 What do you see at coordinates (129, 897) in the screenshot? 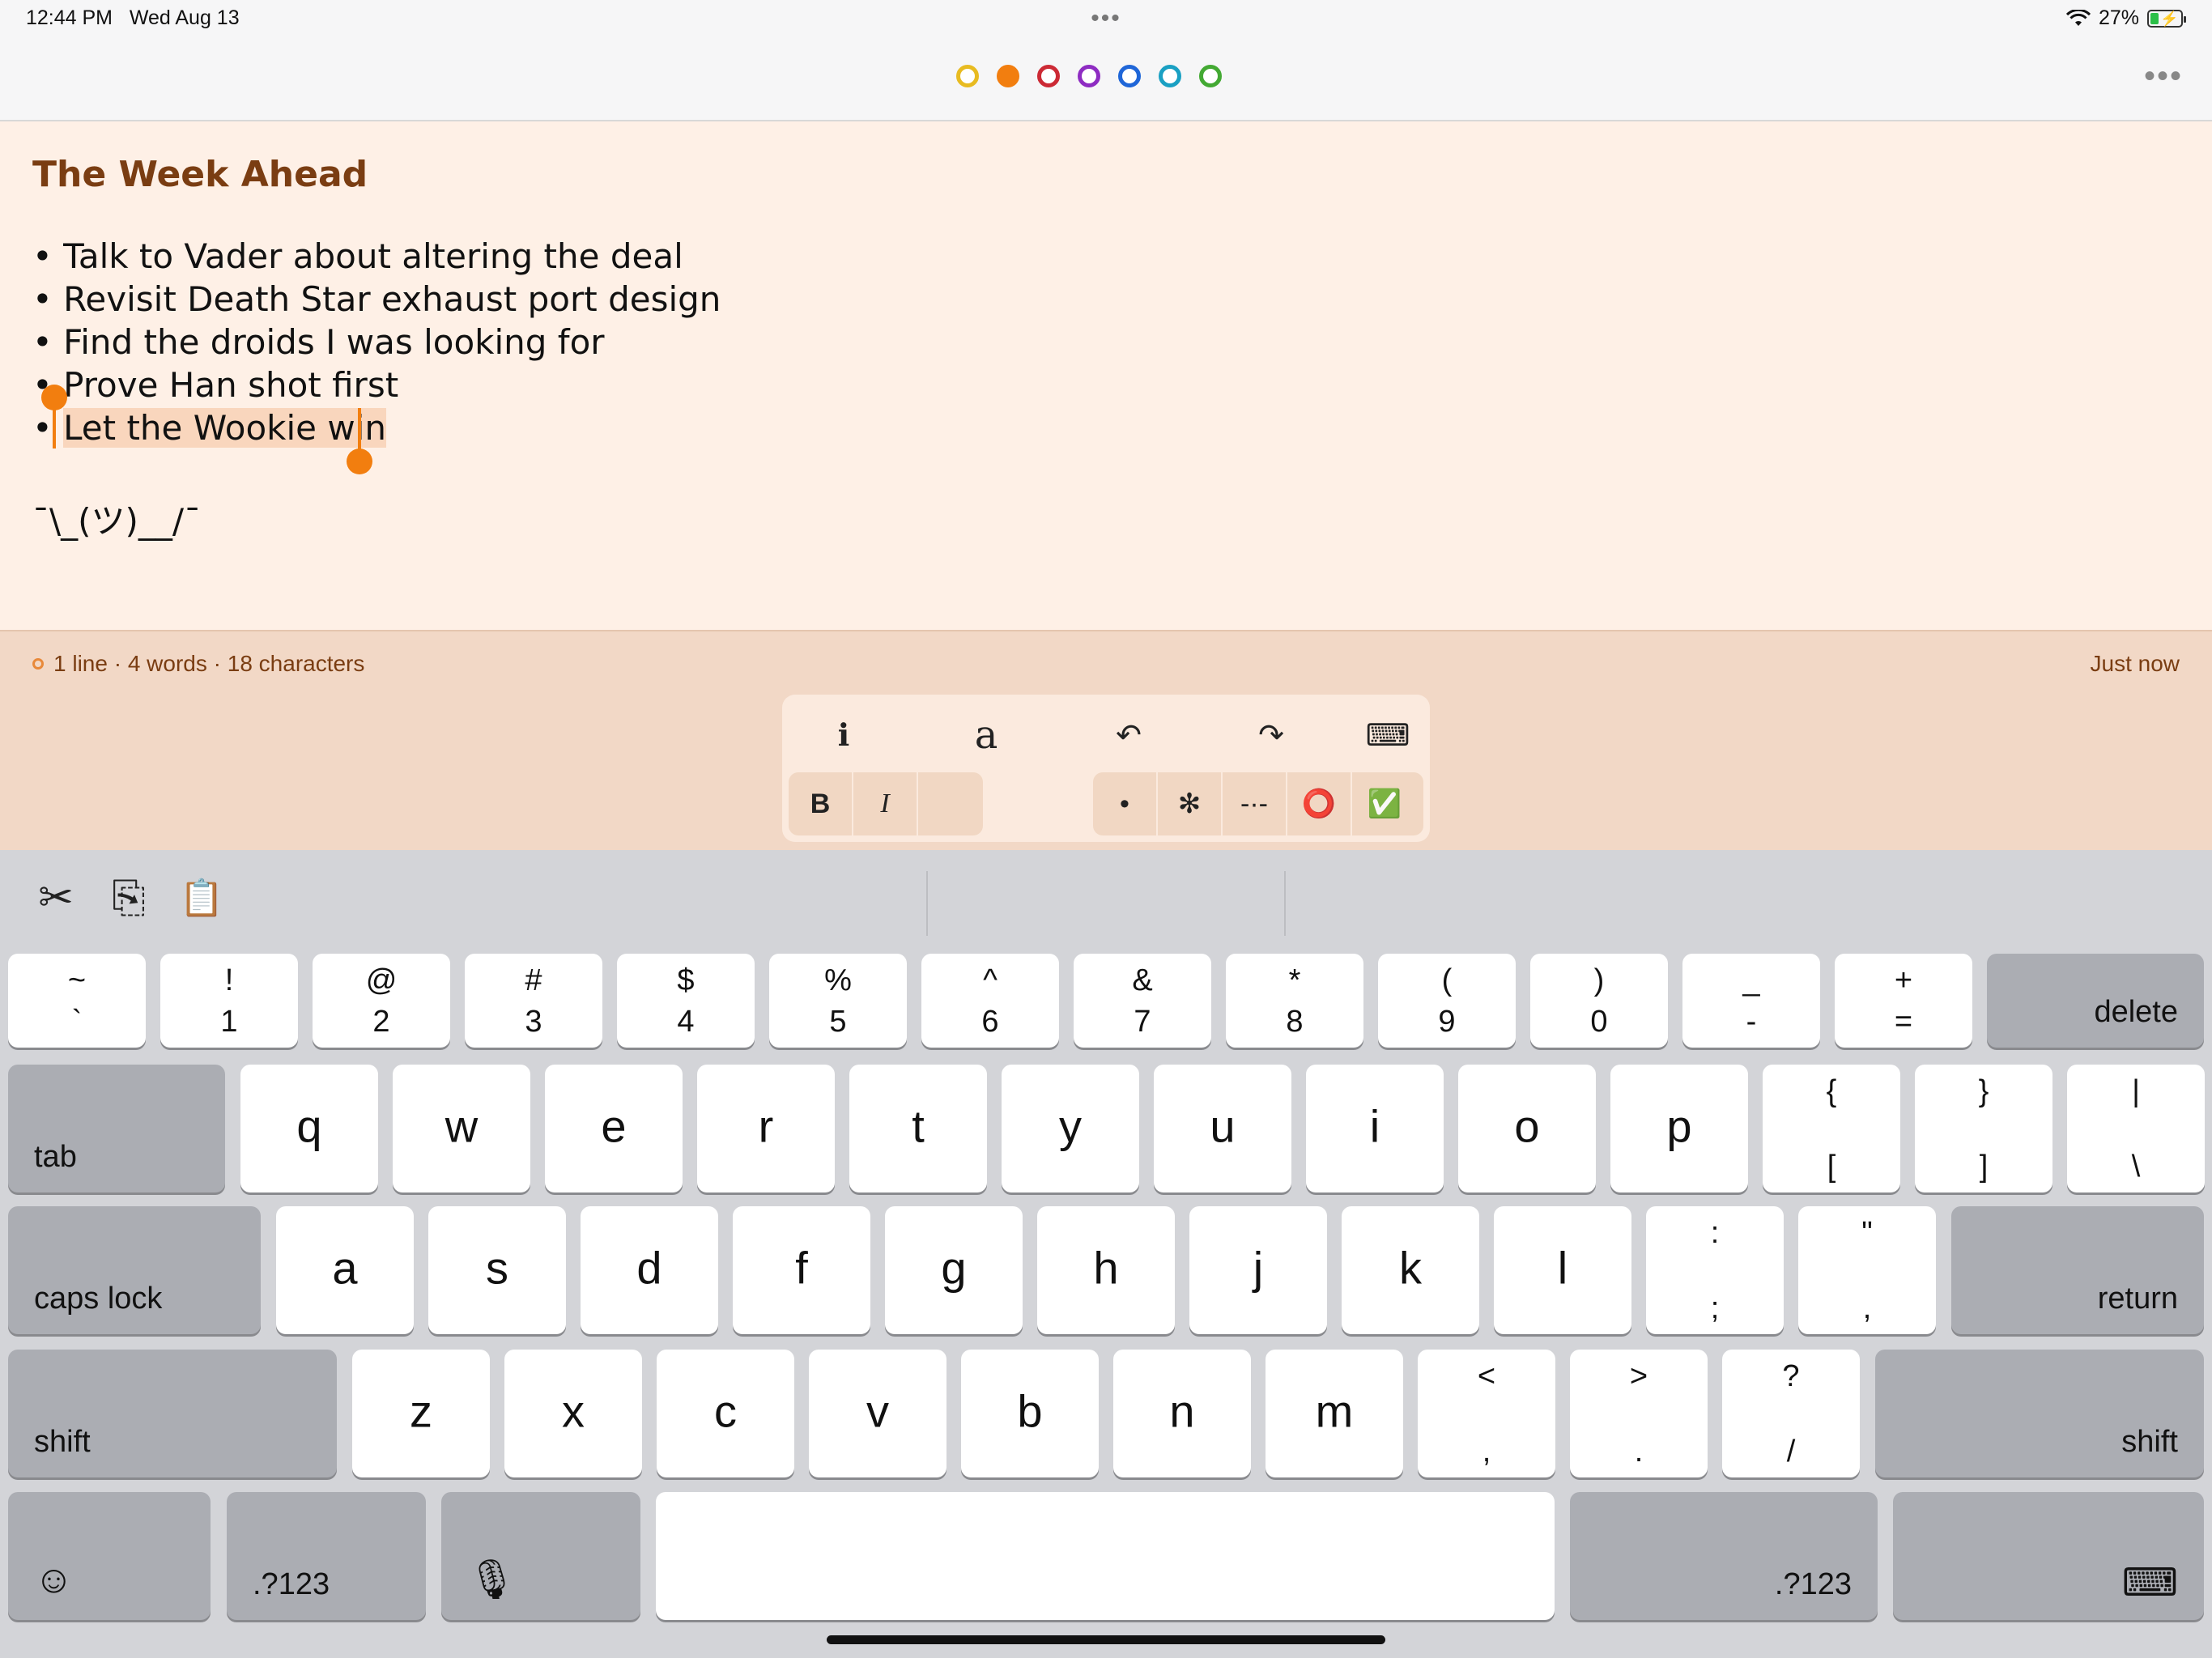
I see `copy-icon: ⎘` at bounding box center [129, 897].